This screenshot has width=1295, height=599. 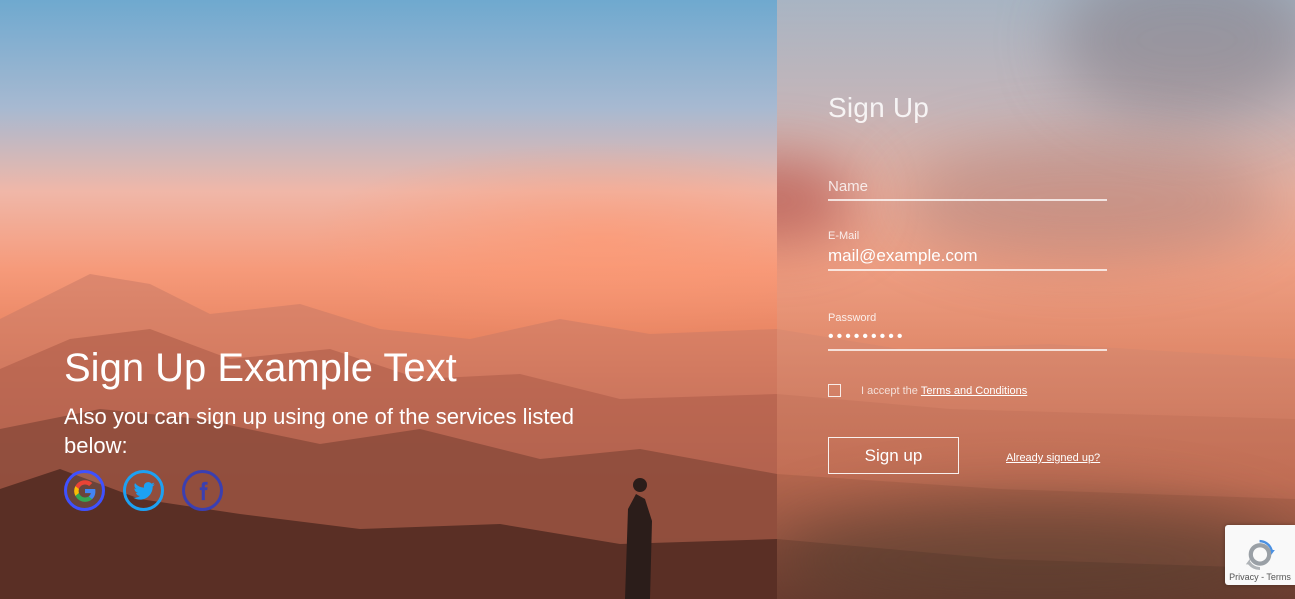 I want to click on form-title: Sign Up, so click(x=879, y=107).